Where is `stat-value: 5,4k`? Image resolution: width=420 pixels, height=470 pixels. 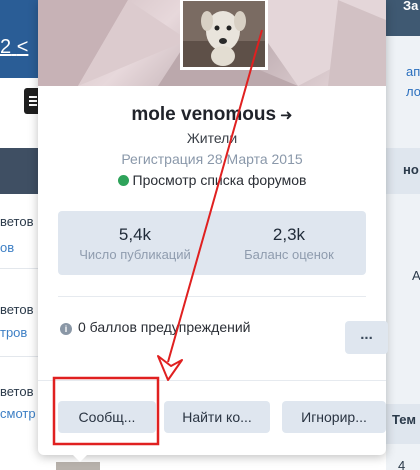
stat-value: 5,4k is located at coordinates (135, 234).